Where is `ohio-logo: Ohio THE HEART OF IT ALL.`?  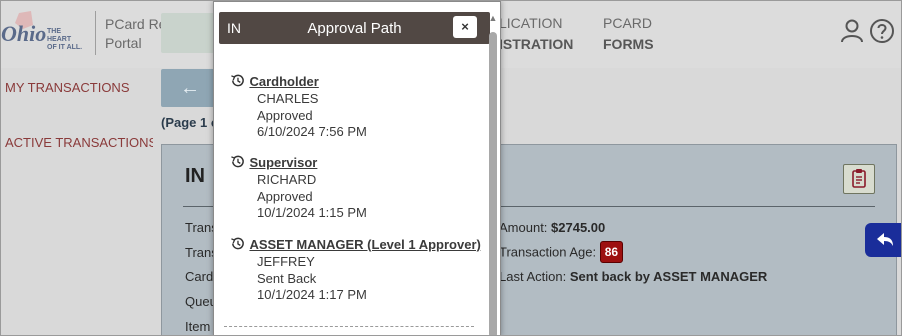 ohio-logo: Ohio THE HEART OF IT ALL. is located at coordinates (44, 33).